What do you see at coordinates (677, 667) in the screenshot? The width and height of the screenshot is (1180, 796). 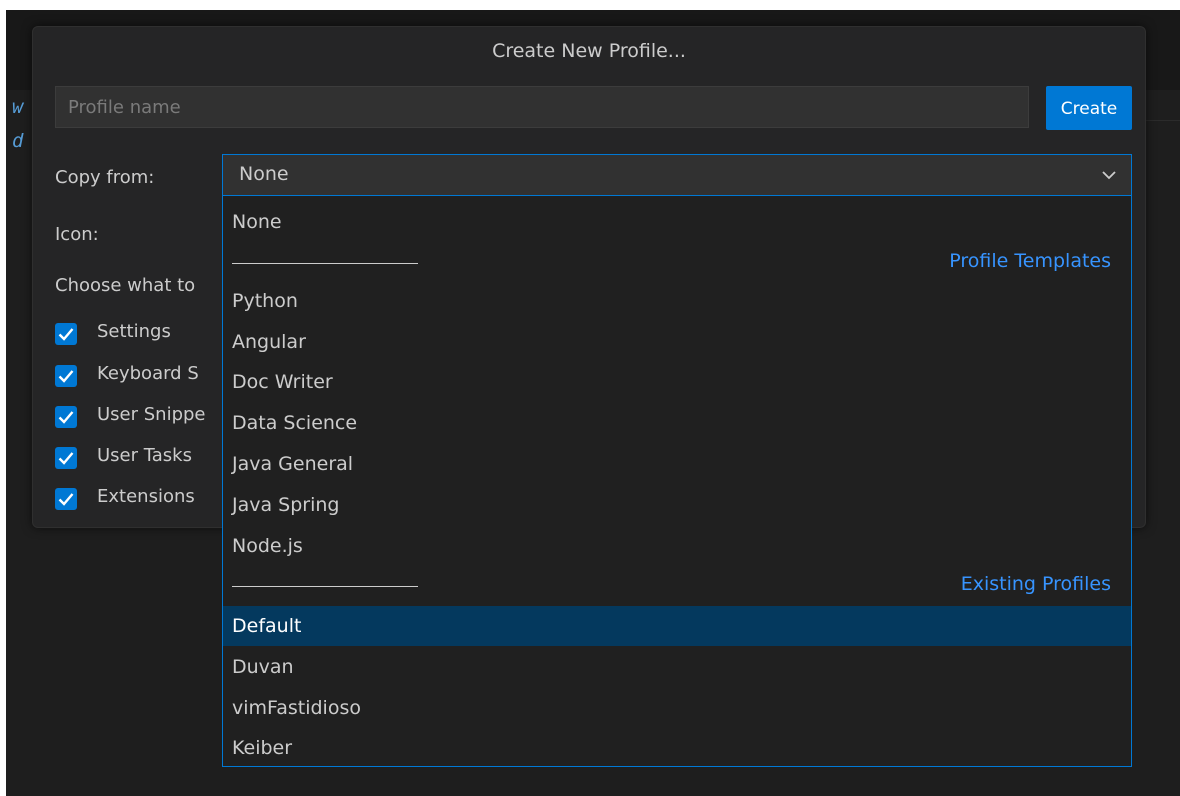 I see `option-profile: Duvan` at bounding box center [677, 667].